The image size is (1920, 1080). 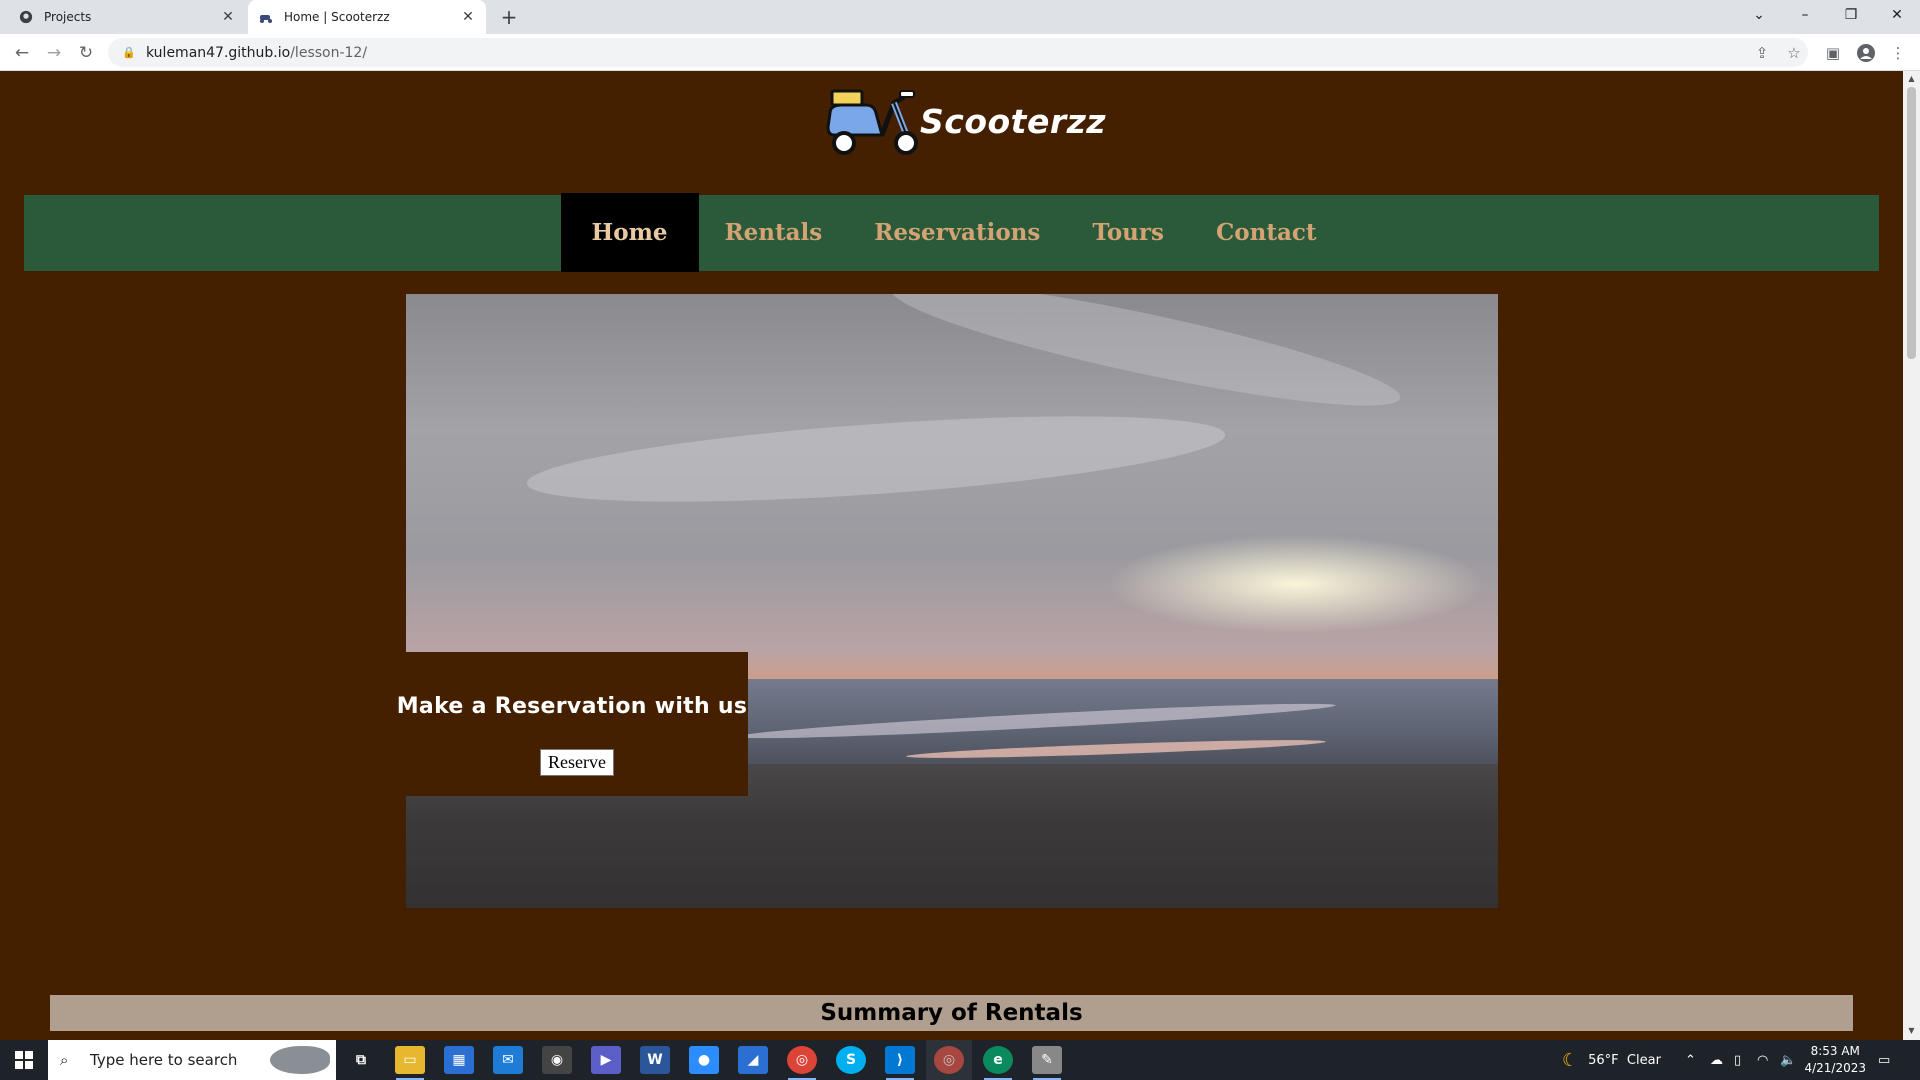 I want to click on url-path: /lesson-12/, so click(x=329, y=52).